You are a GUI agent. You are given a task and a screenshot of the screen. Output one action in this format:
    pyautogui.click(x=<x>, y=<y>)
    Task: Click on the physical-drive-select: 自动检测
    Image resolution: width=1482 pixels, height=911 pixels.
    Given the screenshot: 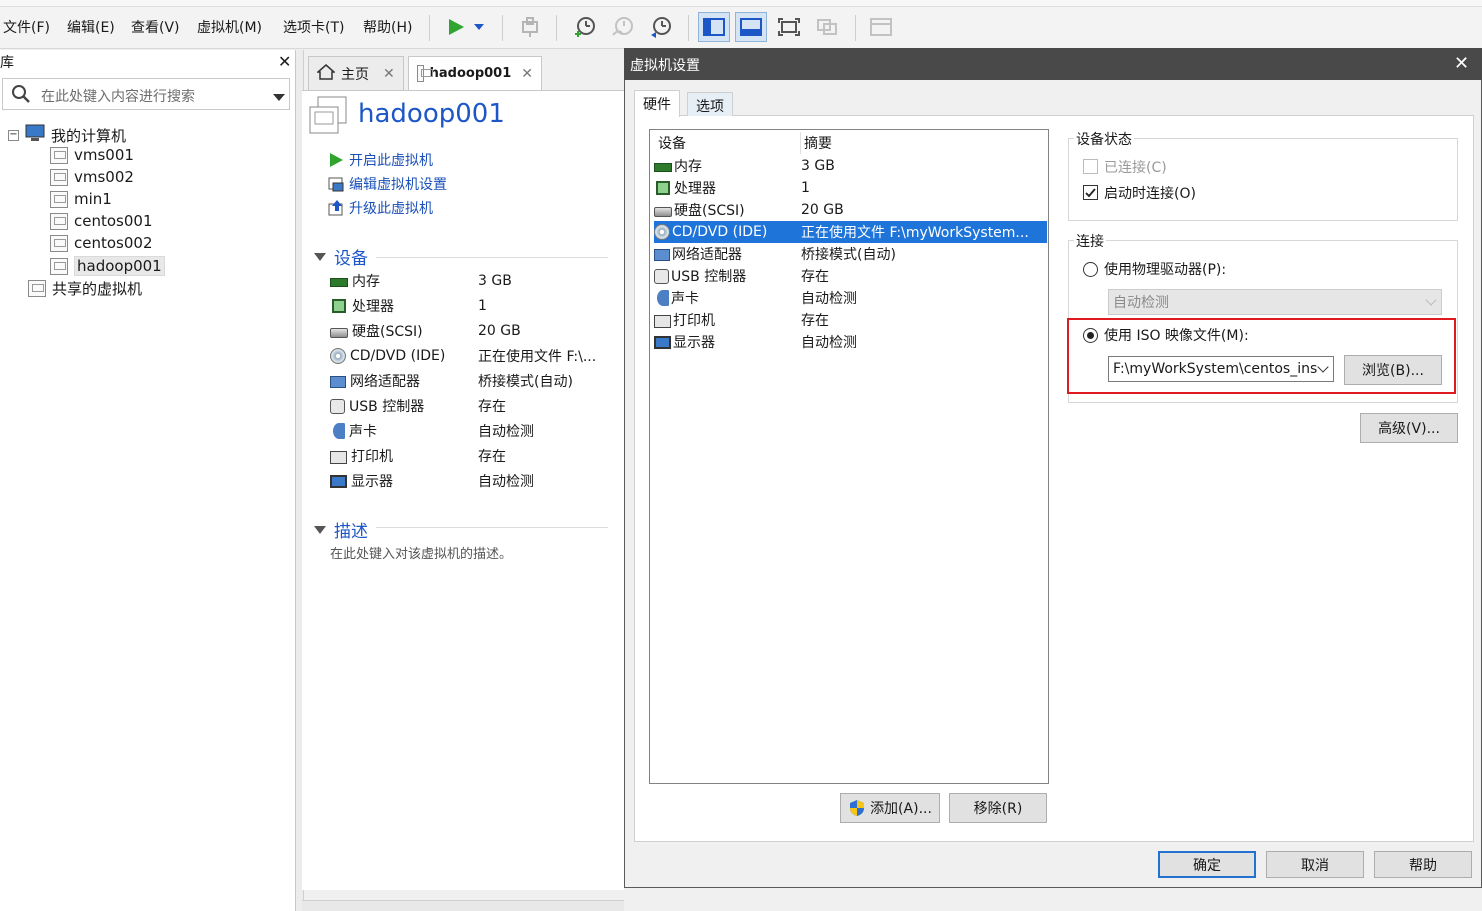 What is the action you would take?
    pyautogui.click(x=1275, y=302)
    